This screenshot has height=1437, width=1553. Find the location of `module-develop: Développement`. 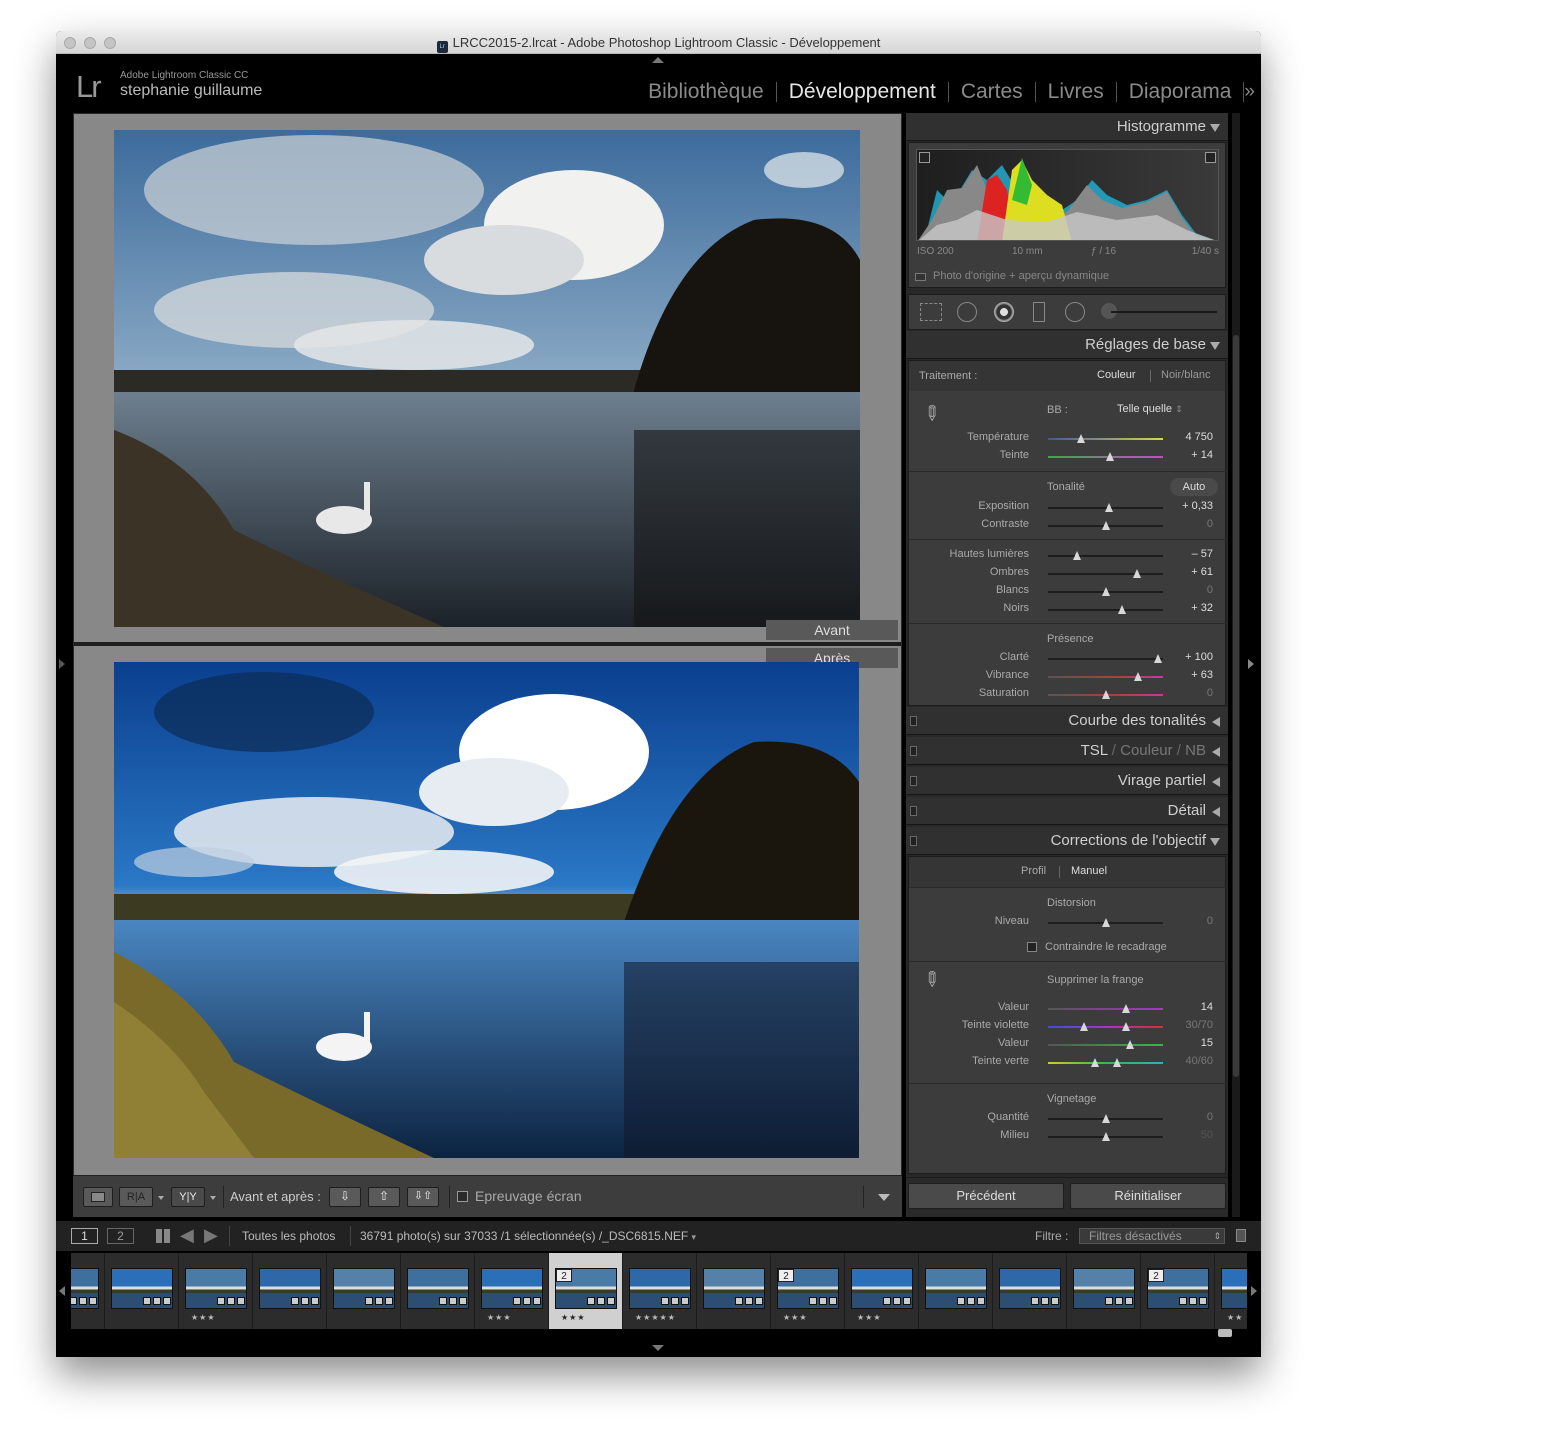

module-develop: Développement is located at coordinates (863, 91).